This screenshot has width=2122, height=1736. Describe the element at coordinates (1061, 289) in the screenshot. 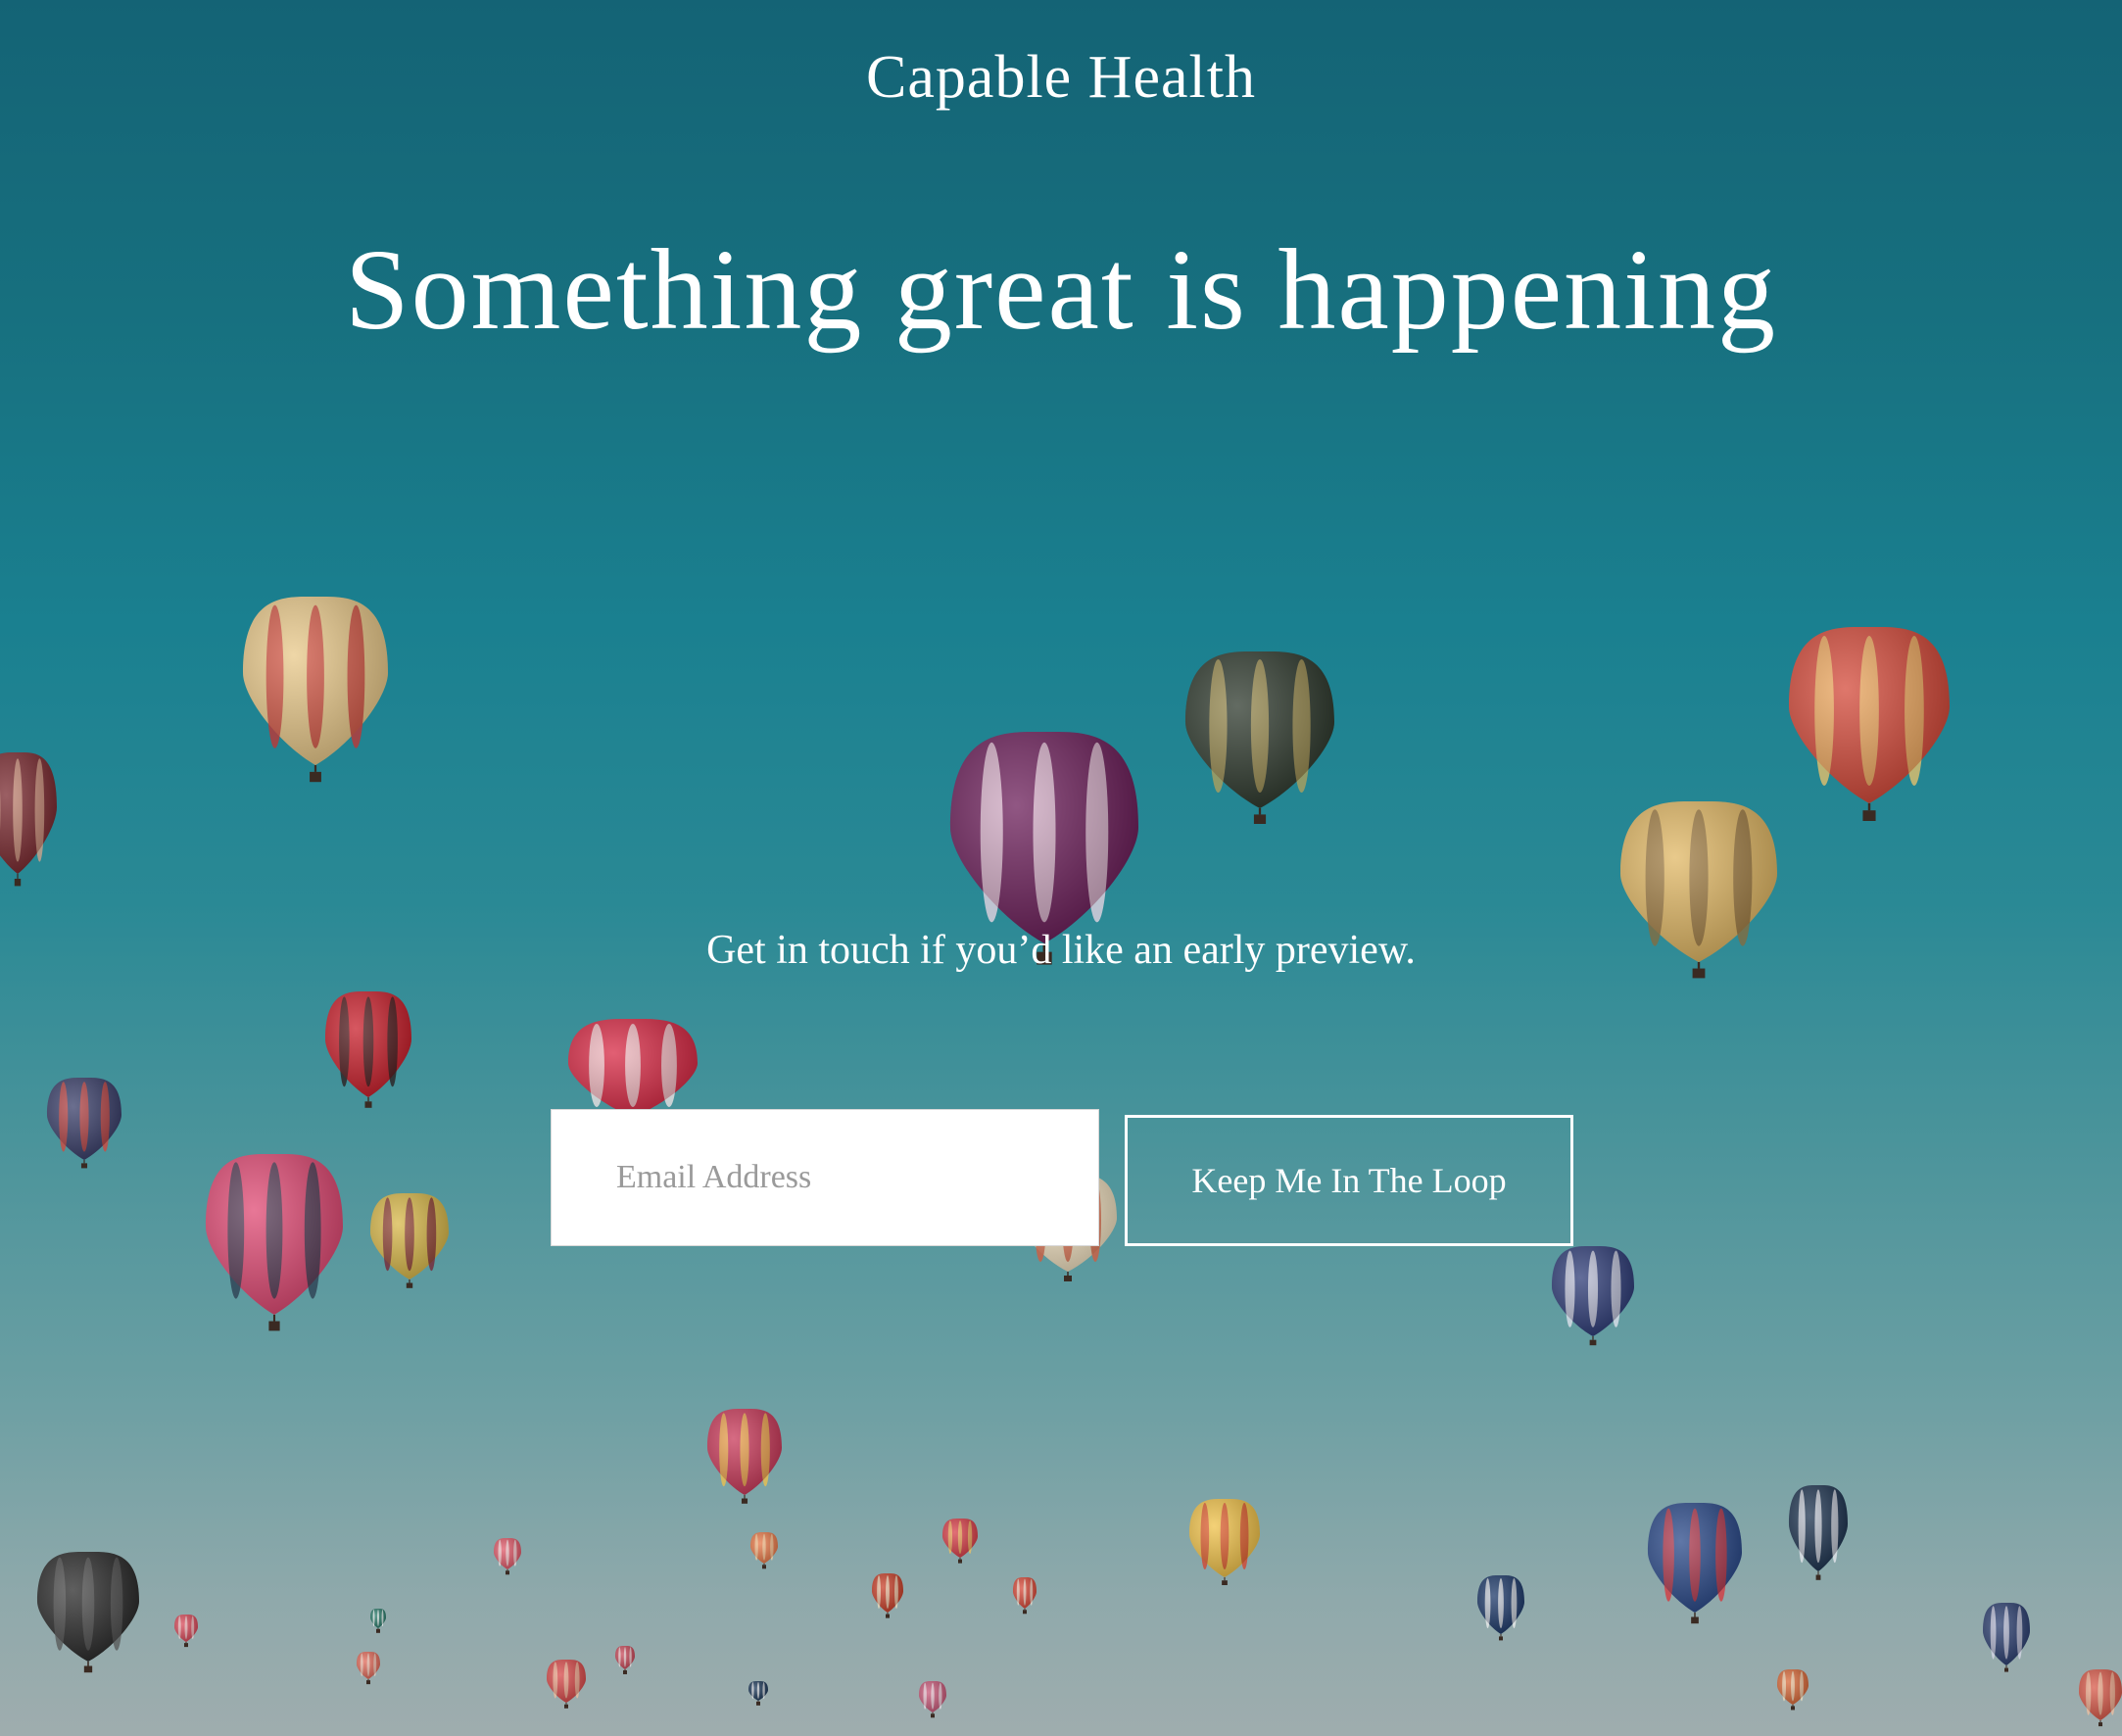

I see `hero-headline: Something great is happening` at that location.